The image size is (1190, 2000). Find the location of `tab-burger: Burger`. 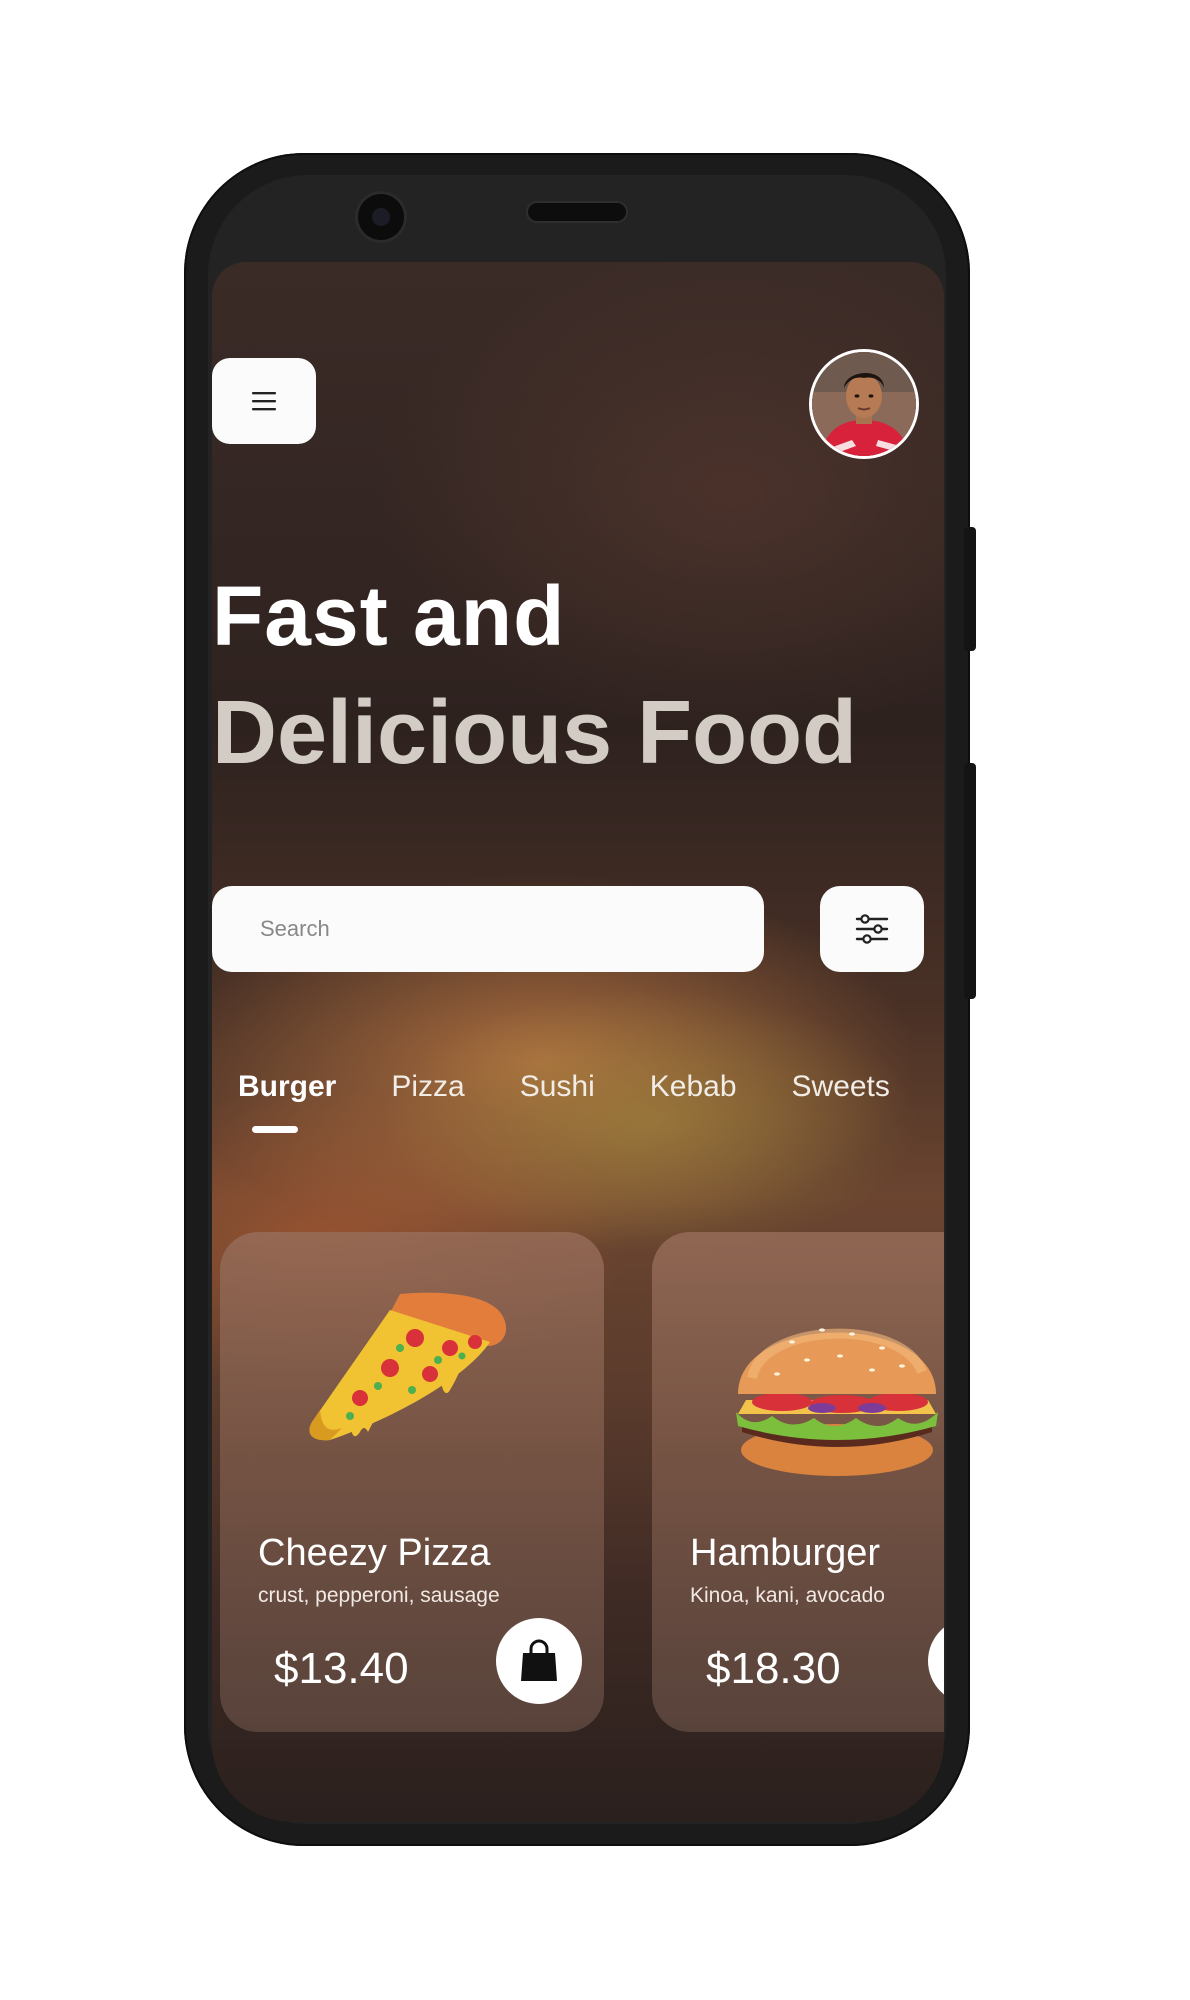

tab-burger: Burger is located at coordinates (287, 1101).